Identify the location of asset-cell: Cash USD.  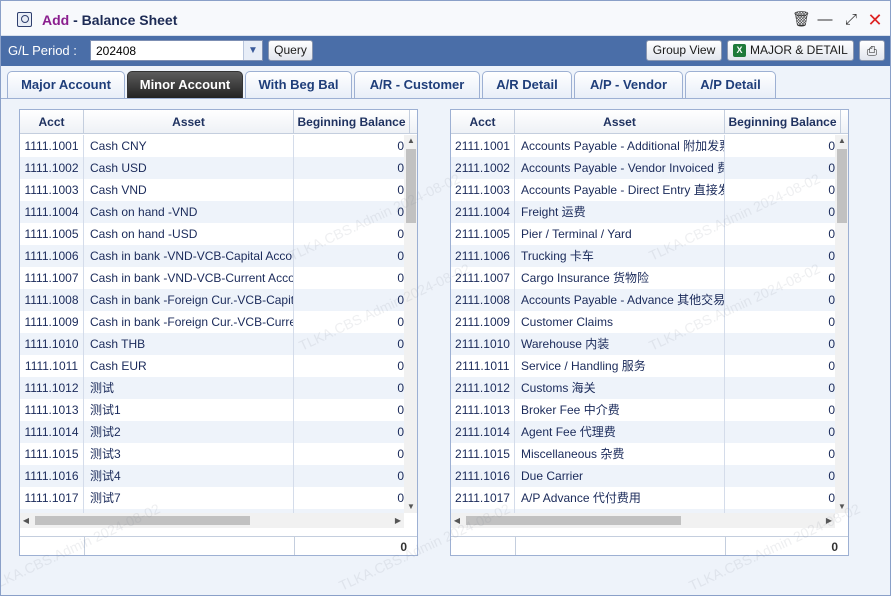
(189, 168).